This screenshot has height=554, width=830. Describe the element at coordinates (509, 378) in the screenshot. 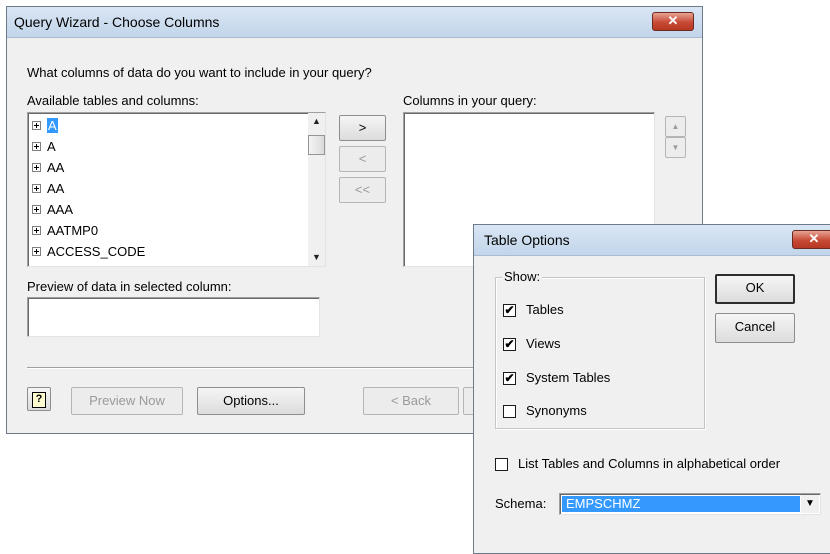

I see `system-tables-checkbox: ✔` at that location.